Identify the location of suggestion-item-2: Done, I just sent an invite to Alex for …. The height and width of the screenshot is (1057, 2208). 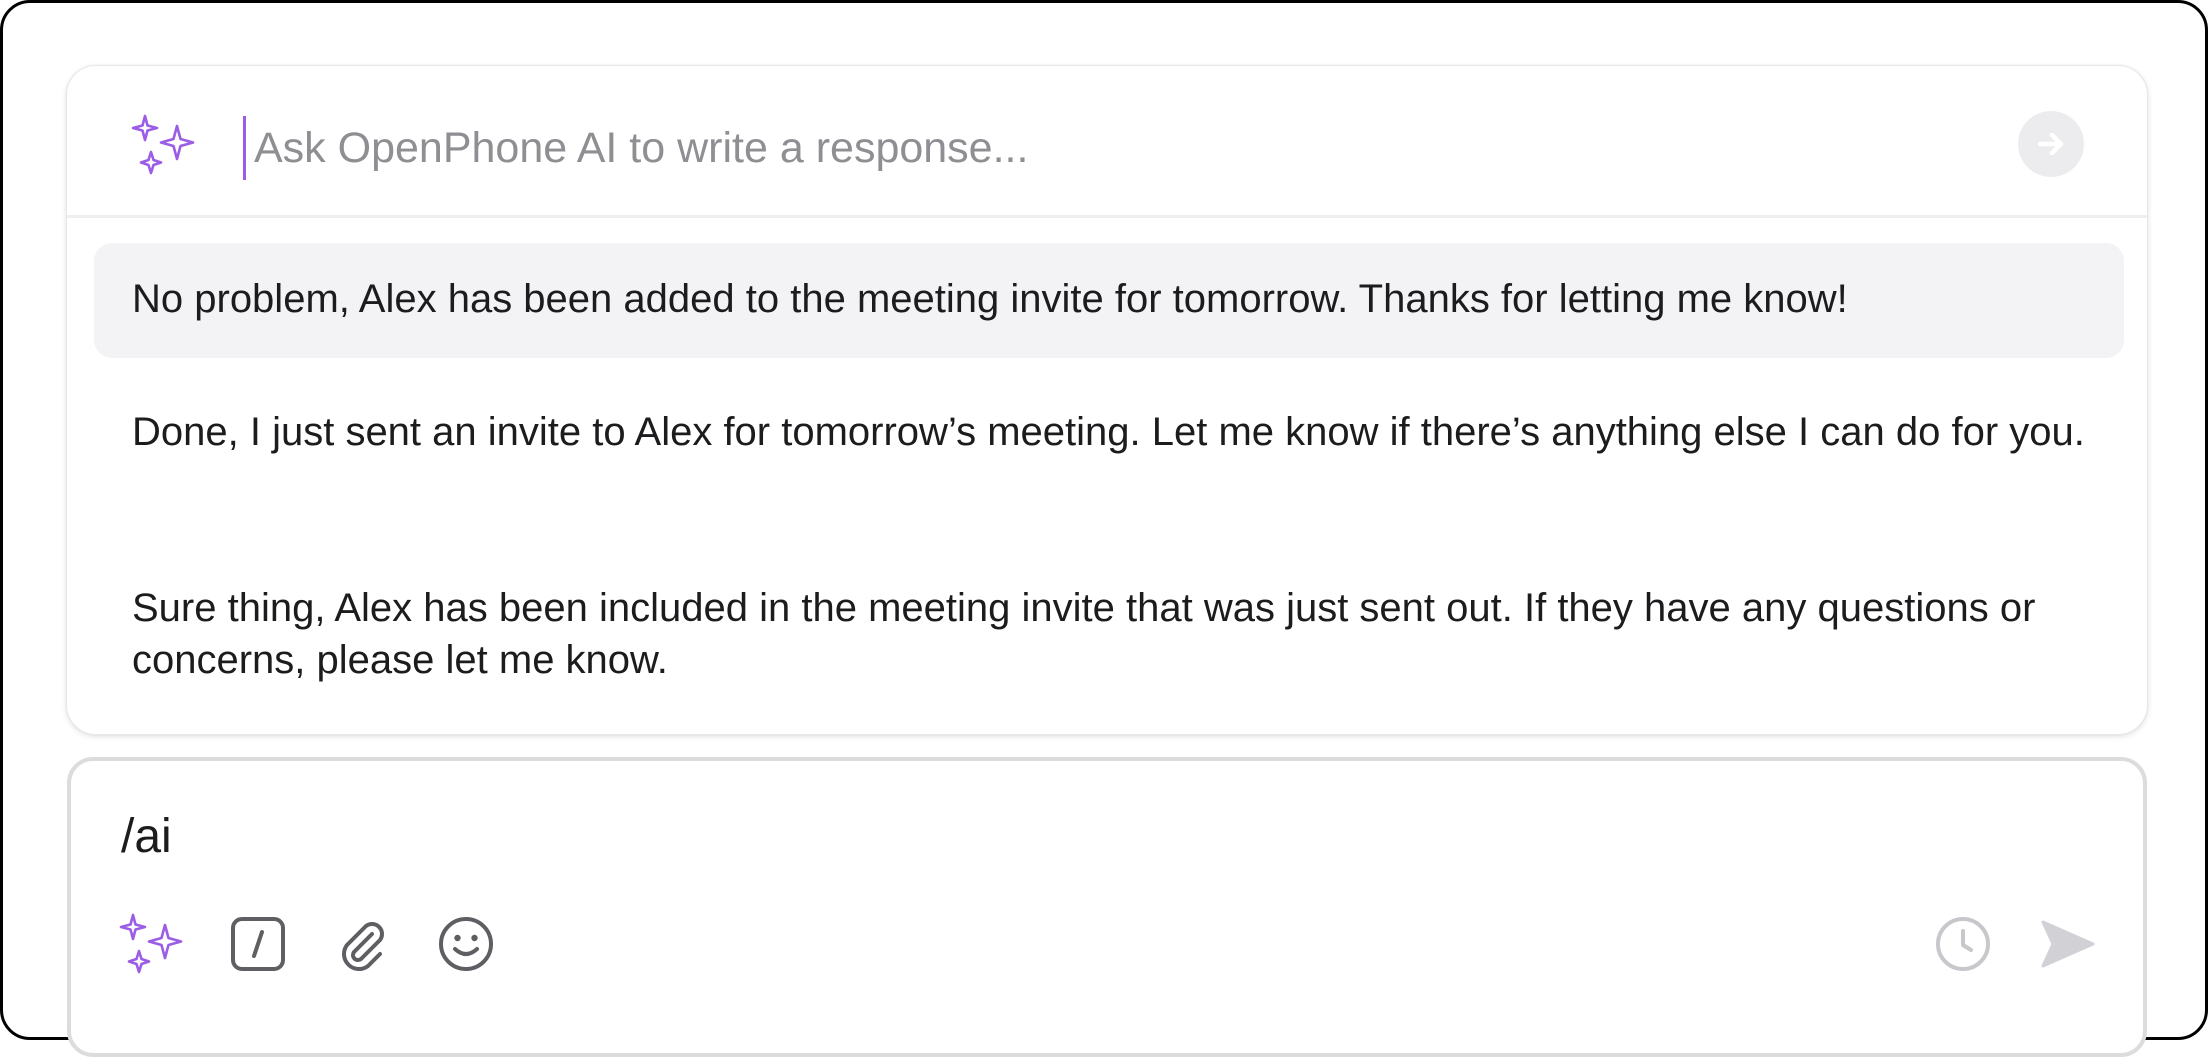
(1109, 476).